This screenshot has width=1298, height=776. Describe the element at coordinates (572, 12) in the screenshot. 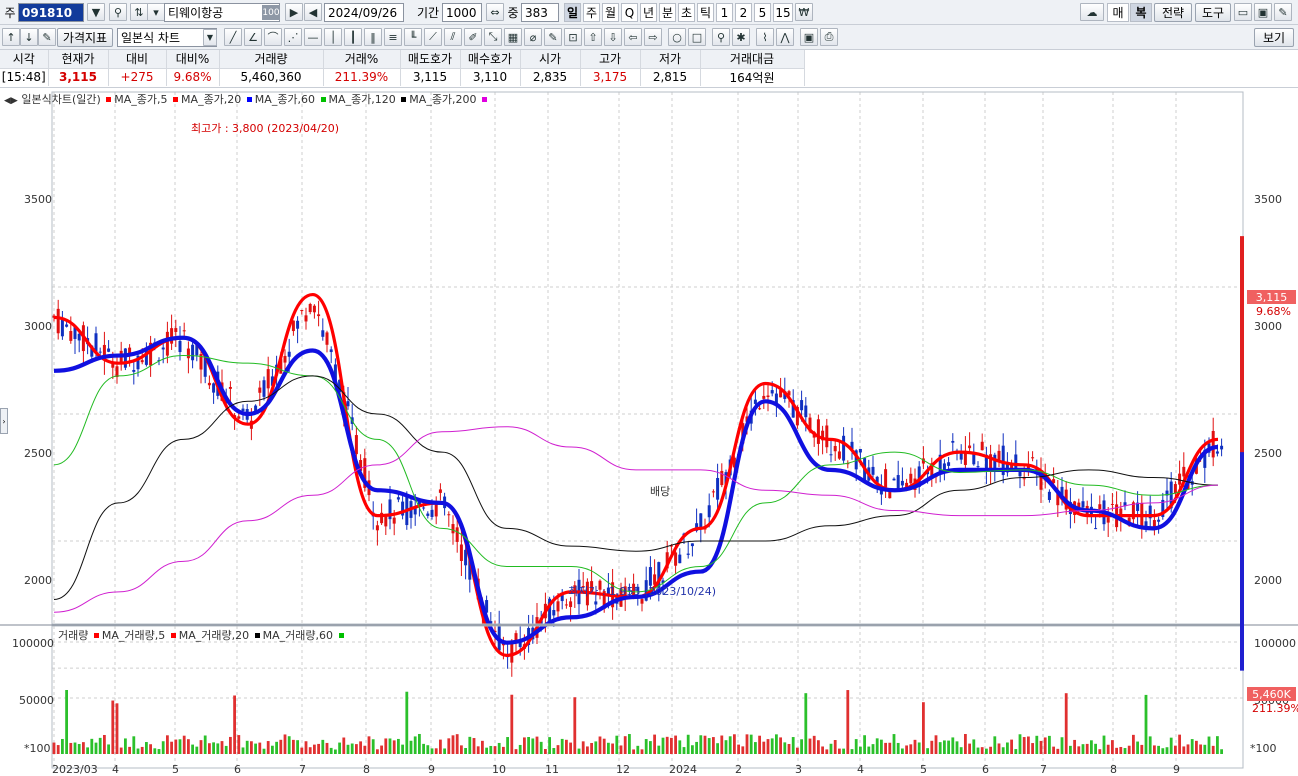

I see `period-day: 일` at that location.